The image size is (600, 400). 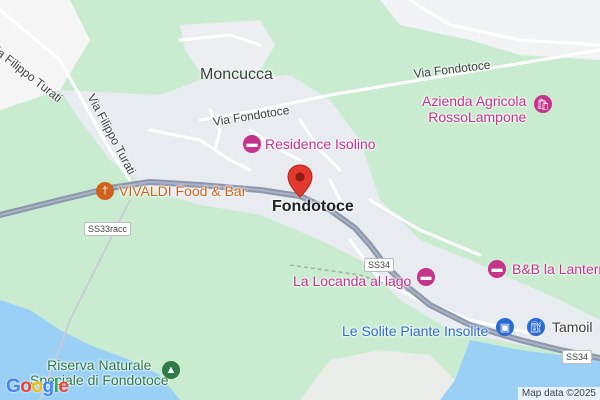 I want to click on fuel-pump-icon: ⛽︎, so click(x=536, y=327).